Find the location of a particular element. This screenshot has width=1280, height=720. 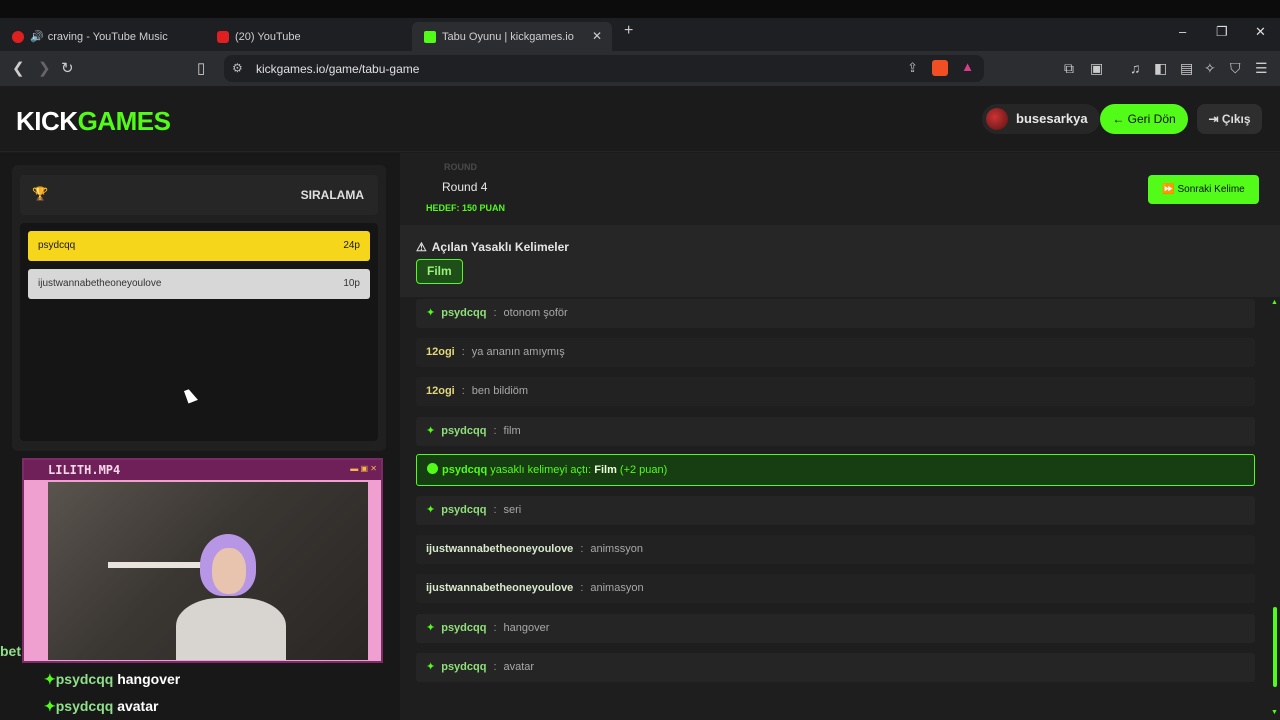

brave-shields-icon is located at coordinates (940, 68).